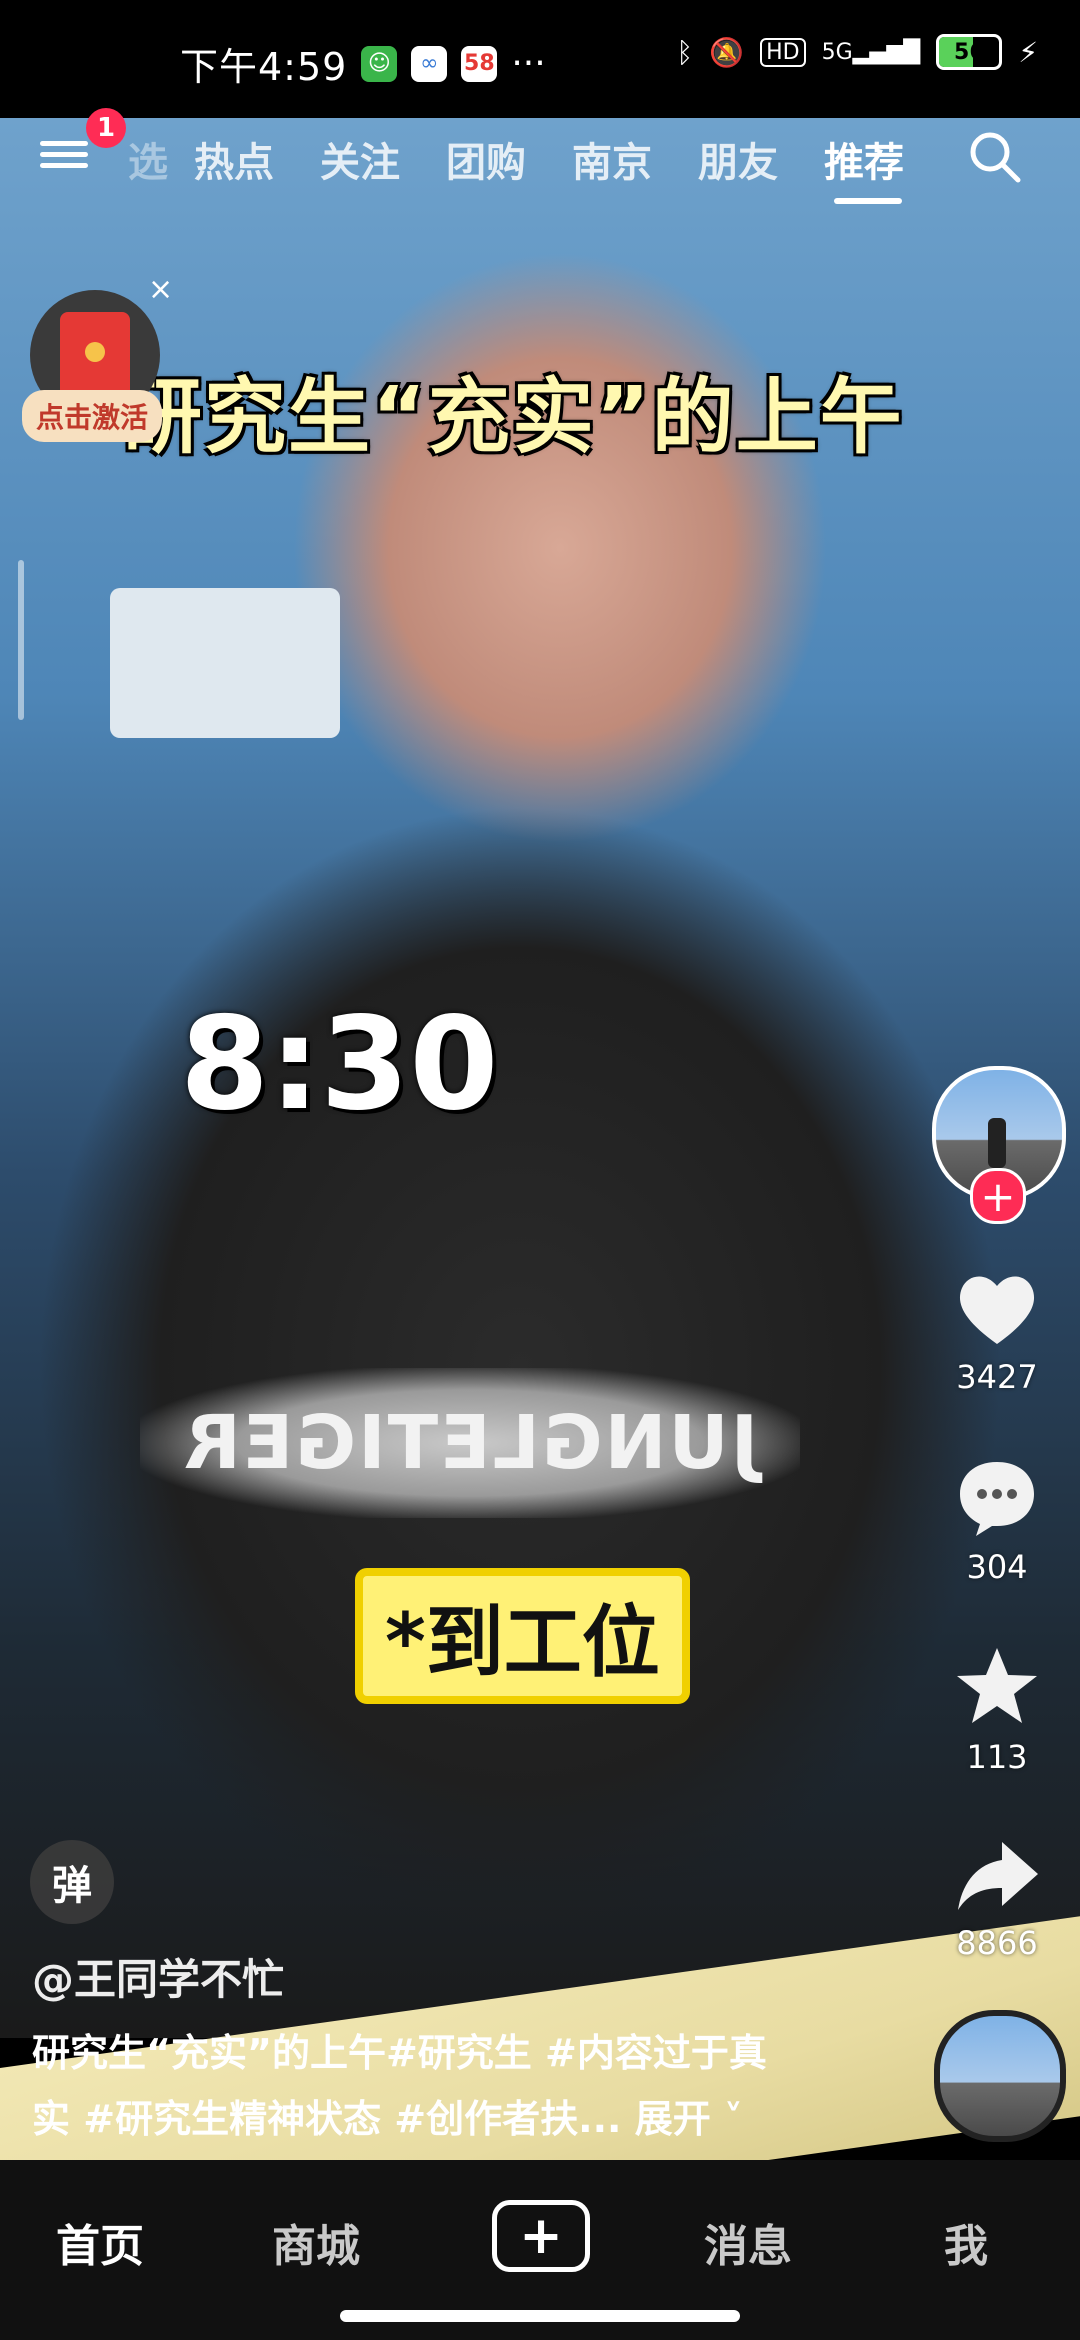  I want to click on menu-icon, so click(64, 155).